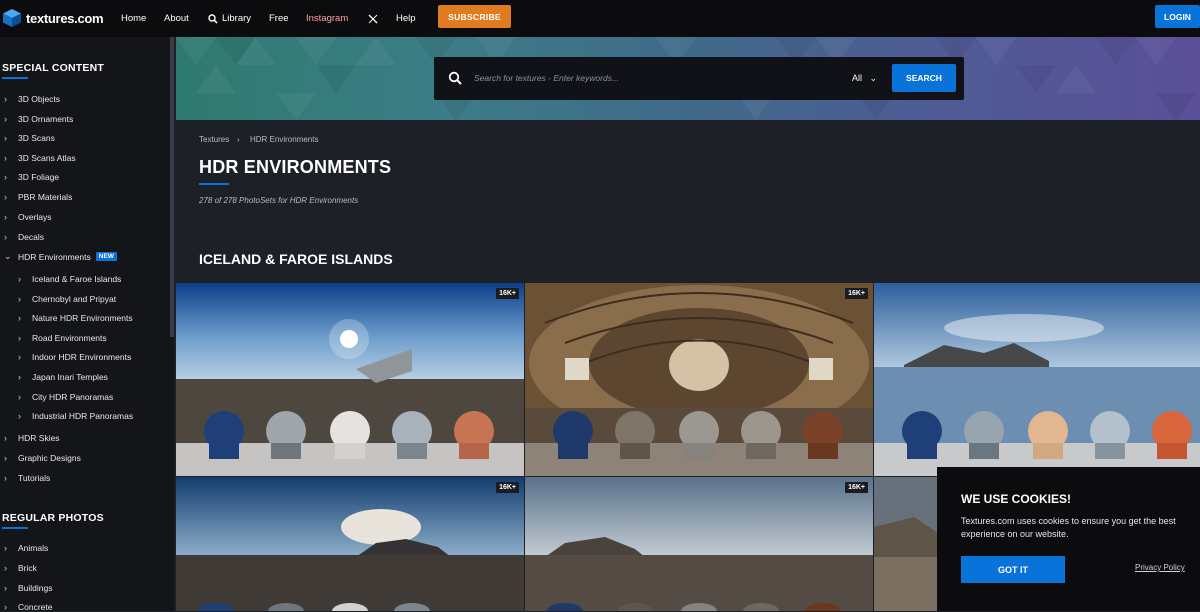  What do you see at coordinates (24, 237) in the screenshot?
I see `sidebar-item-decals: › Decals` at bounding box center [24, 237].